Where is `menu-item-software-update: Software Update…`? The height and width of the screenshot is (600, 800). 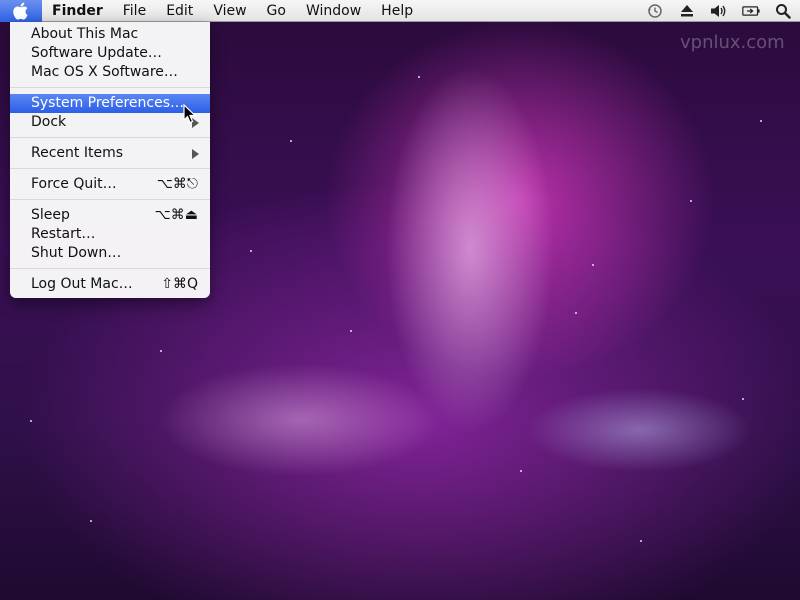 menu-item-software-update: Software Update… is located at coordinates (110, 53).